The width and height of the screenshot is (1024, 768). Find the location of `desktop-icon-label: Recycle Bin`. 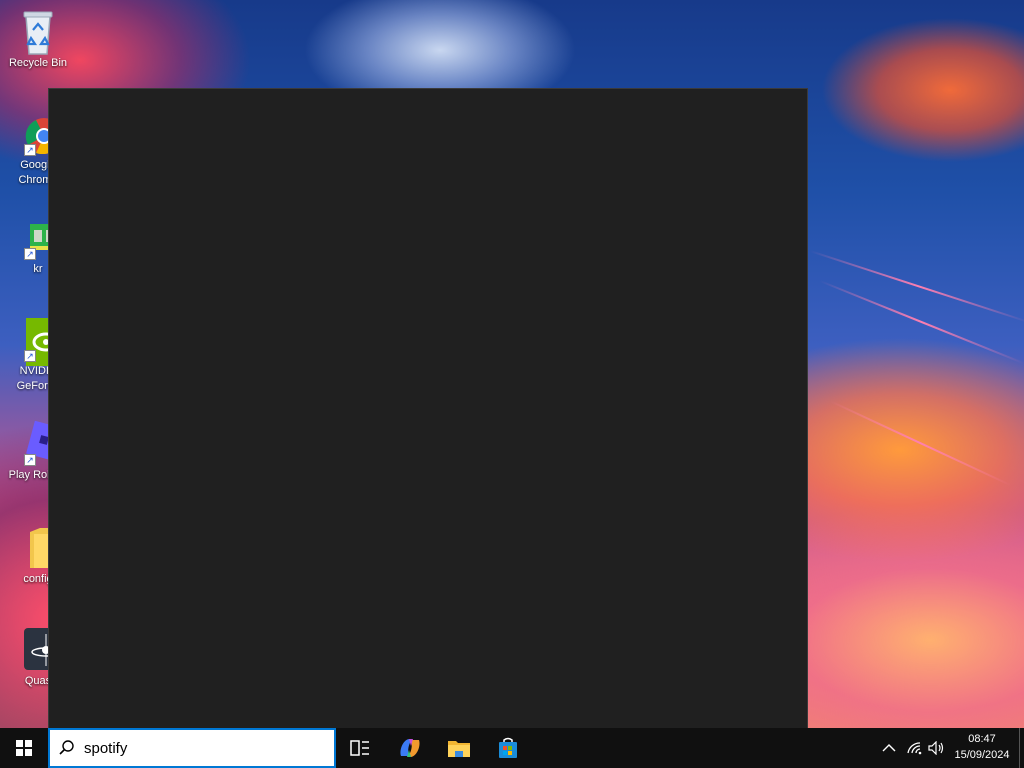

desktop-icon-label: Recycle Bin is located at coordinates (38, 63).